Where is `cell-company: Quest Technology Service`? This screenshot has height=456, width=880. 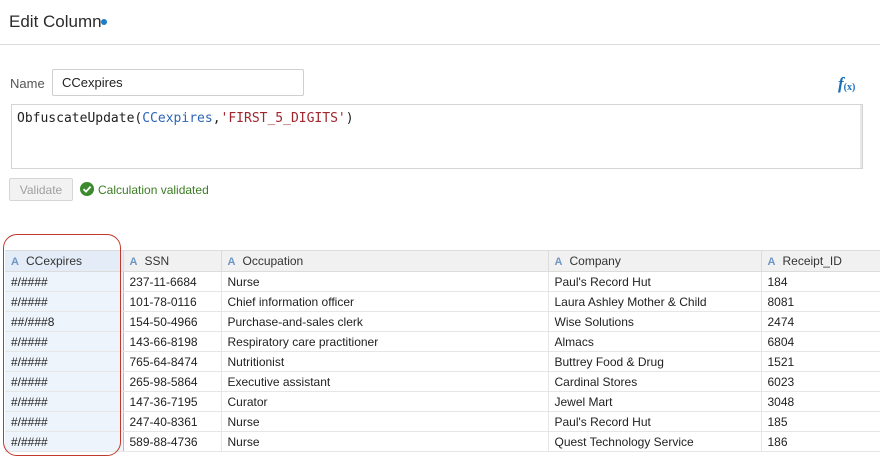
cell-company: Quest Technology Service is located at coordinates (655, 441).